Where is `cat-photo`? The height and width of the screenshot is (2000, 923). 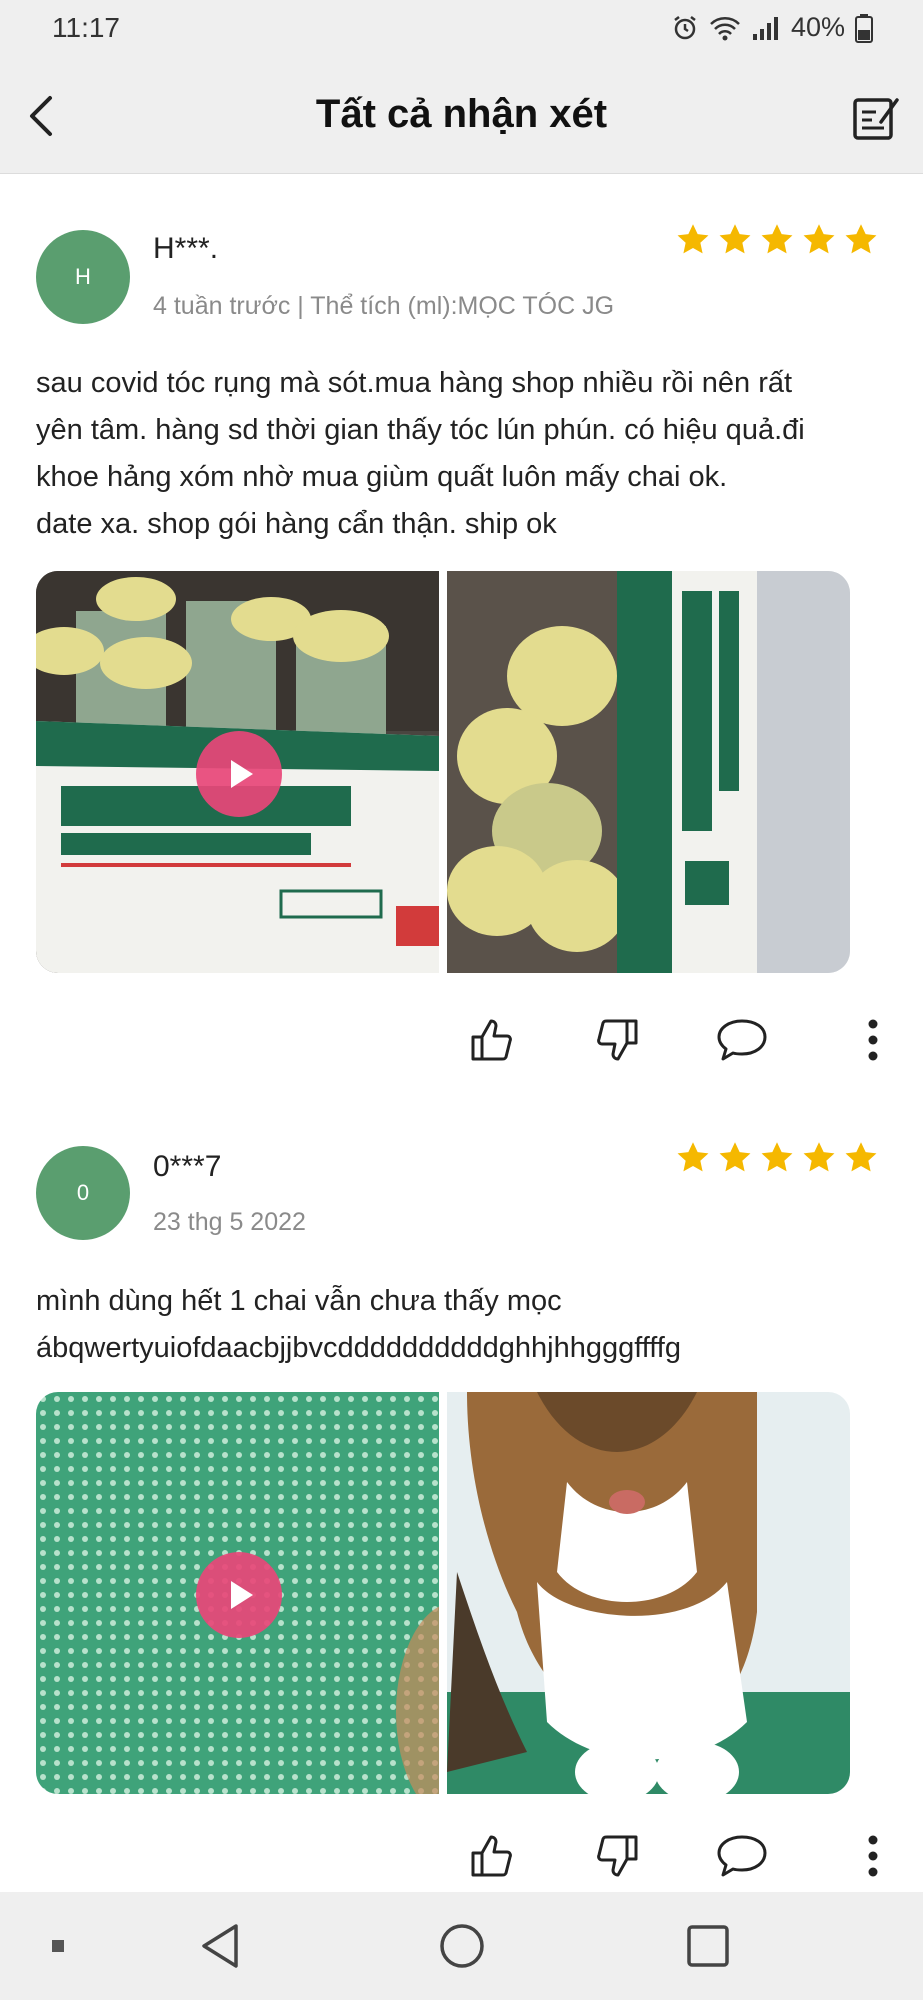 cat-photo is located at coordinates (648, 1593).